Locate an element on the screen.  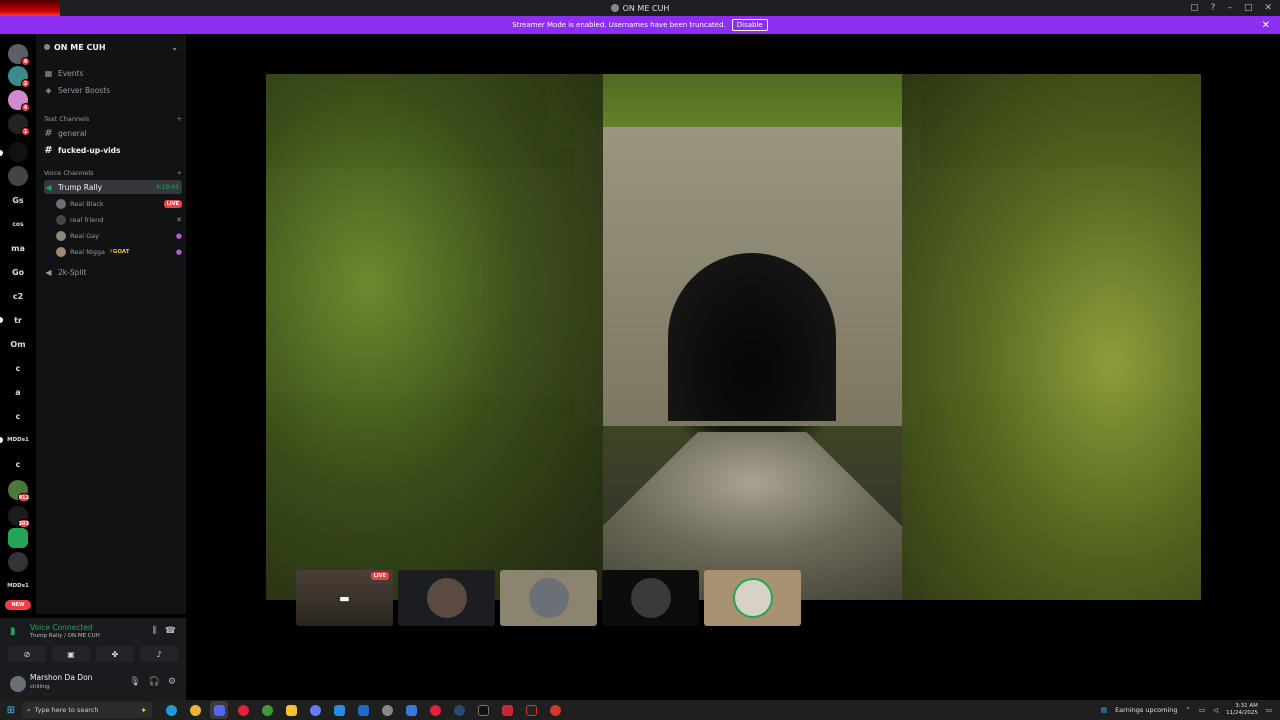
windows-start-icon: ⊞ is located at coordinates (11, 710).